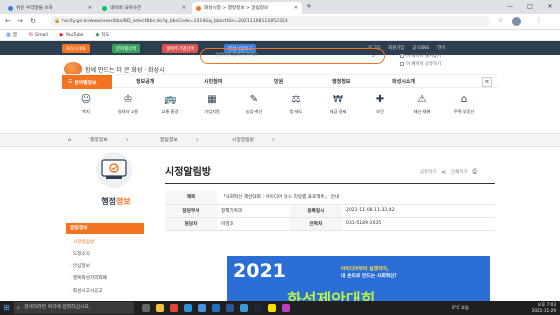  Describe the element at coordinates (428, 172) in the screenshot. I see `share-button: 공유하기` at that location.